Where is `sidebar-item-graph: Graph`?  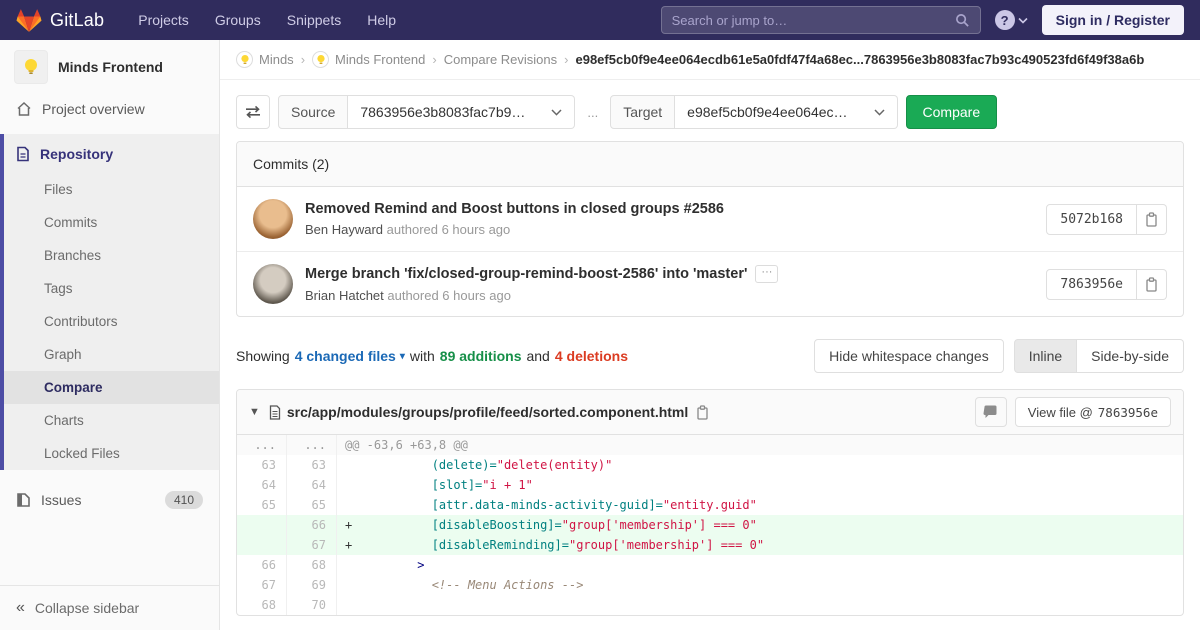
sidebar-item-graph: Graph is located at coordinates (111, 354).